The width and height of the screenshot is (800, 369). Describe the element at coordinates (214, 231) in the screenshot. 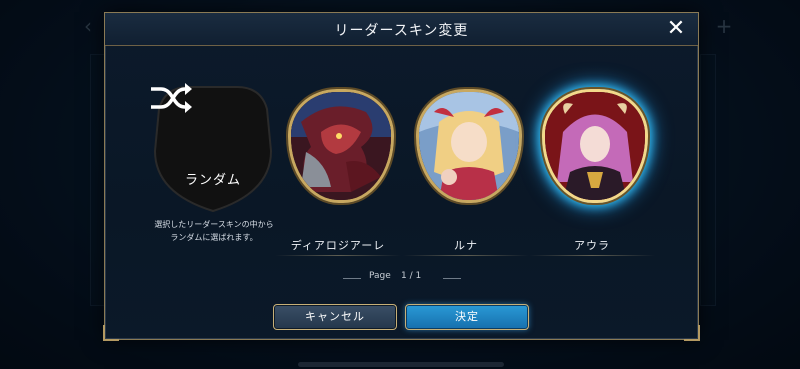

I see `random-description: 選択したリーダースキンの中から ランダムに選ばれます。` at that location.